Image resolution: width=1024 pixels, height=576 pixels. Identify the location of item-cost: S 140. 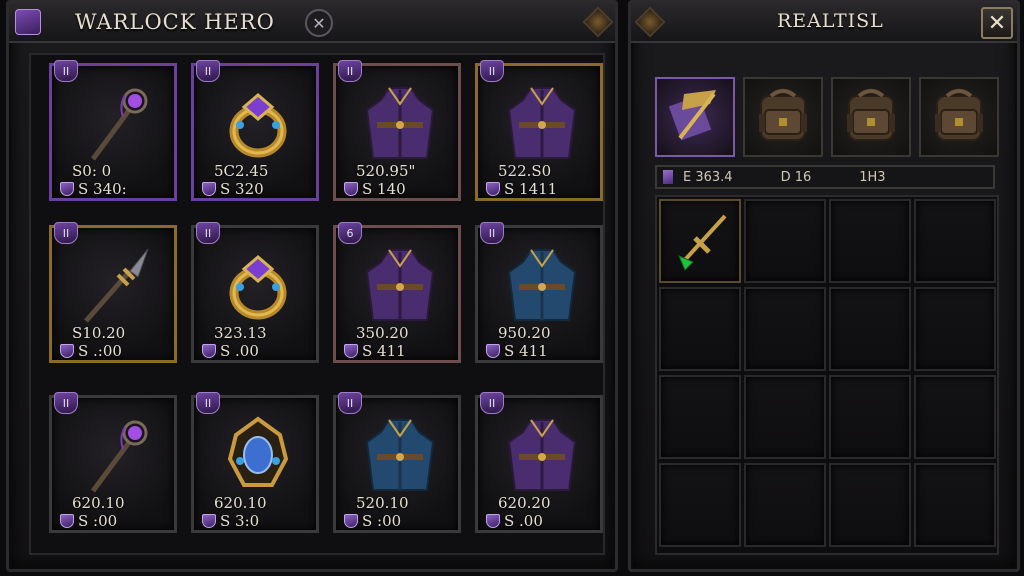
(375, 189).